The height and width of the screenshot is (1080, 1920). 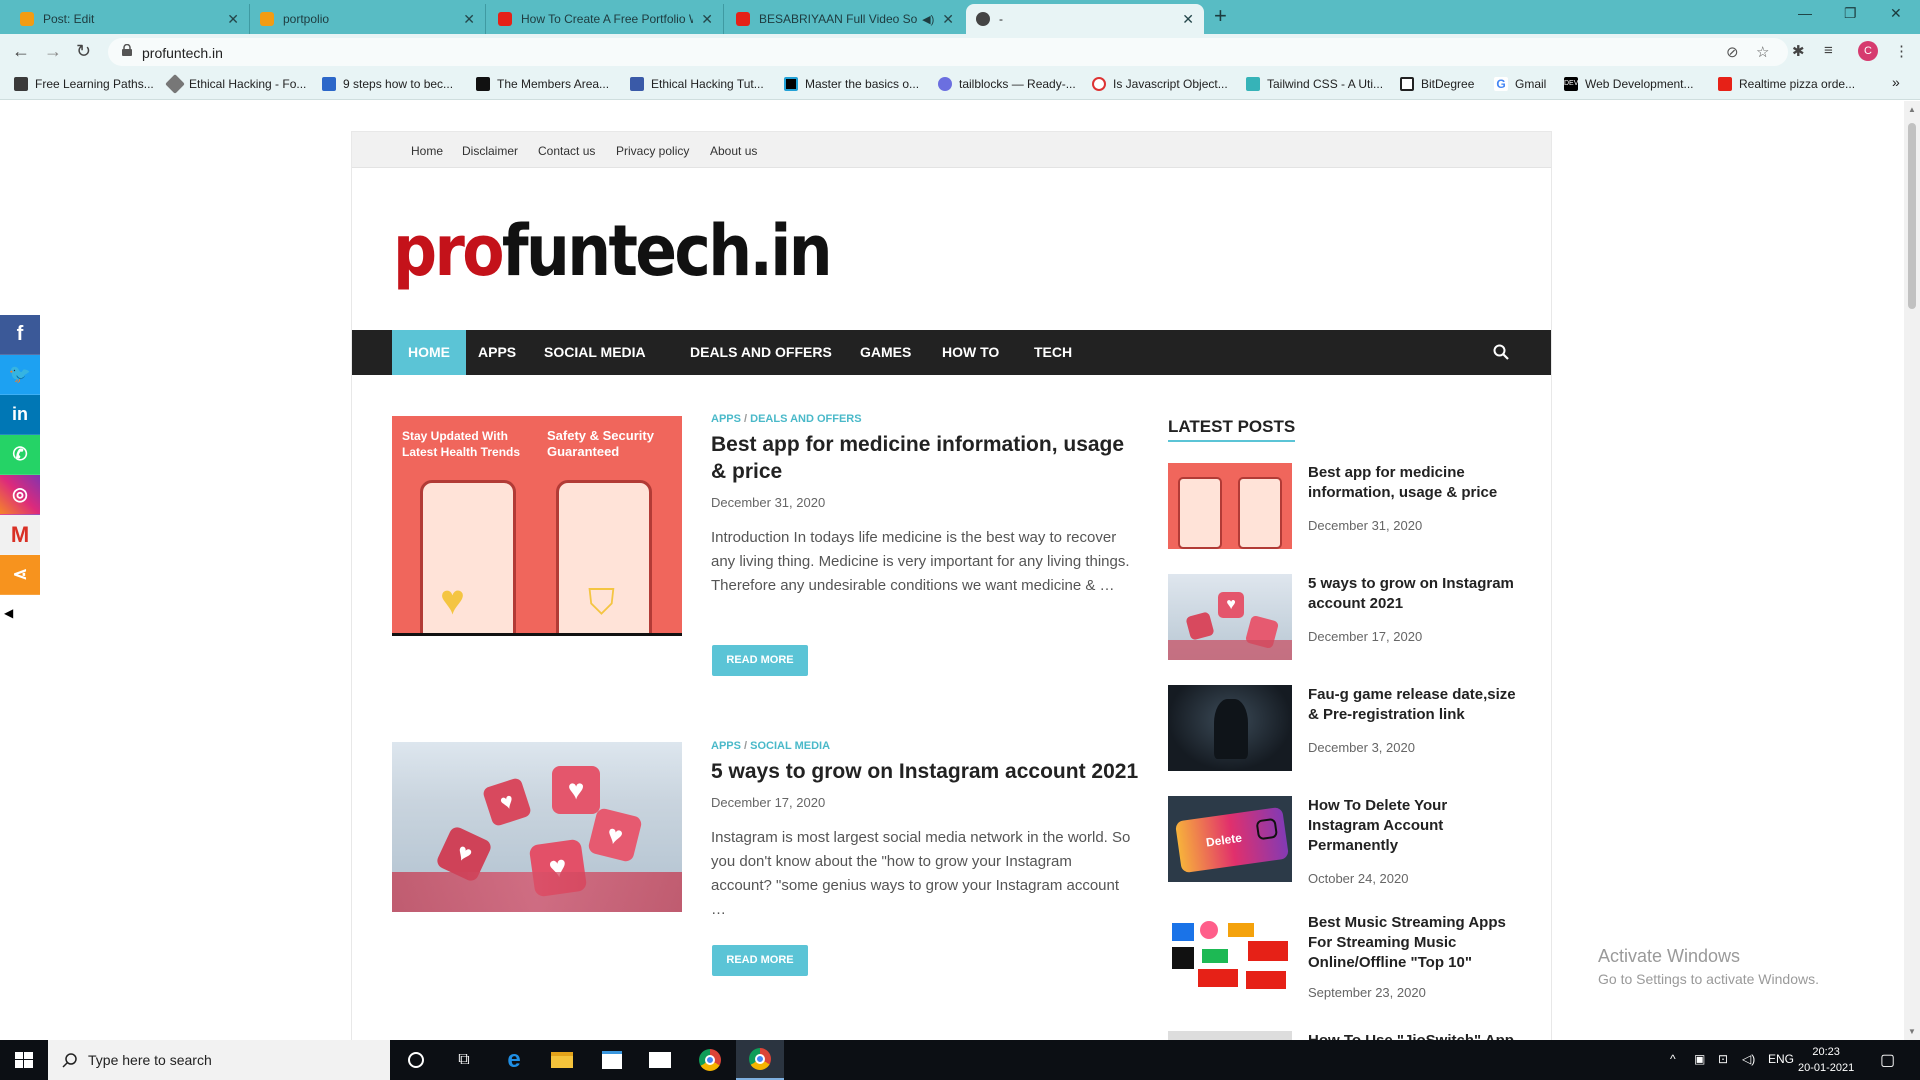 What do you see at coordinates (1896, 13) in the screenshot?
I see `window-close-icon: ✕` at bounding box center [1896, 13].